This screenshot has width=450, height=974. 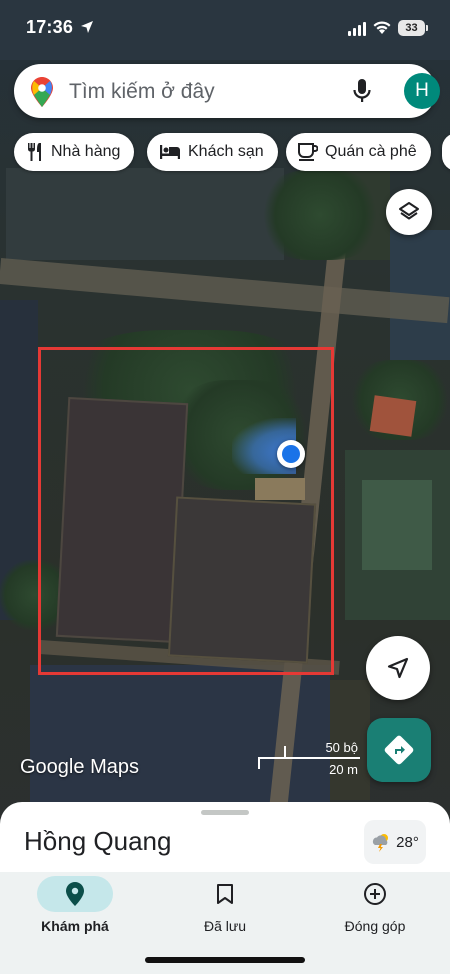 I want to click on microphone-icon, so click(x=362, y=91).